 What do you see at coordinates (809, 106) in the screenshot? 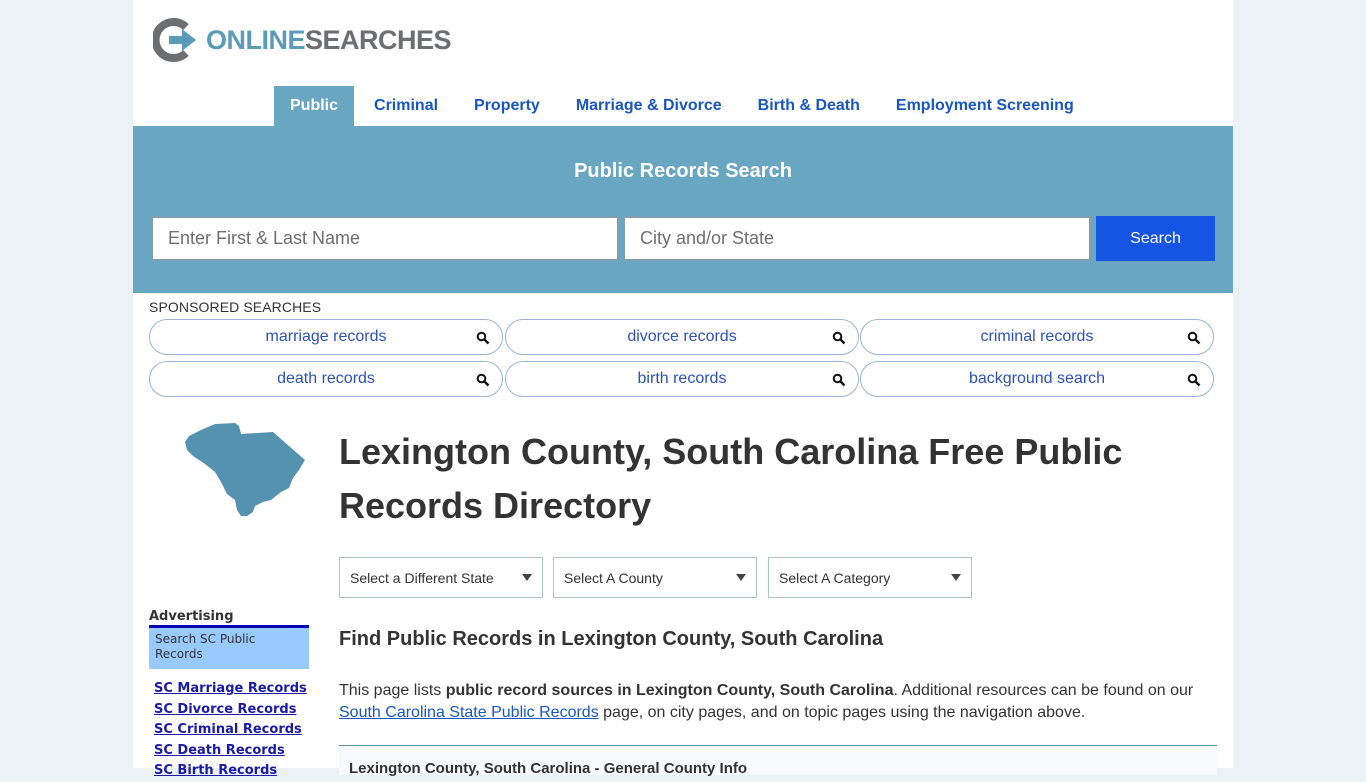
I see `nav-birth-death: Birth & Death` at bounding box center [809, 106].